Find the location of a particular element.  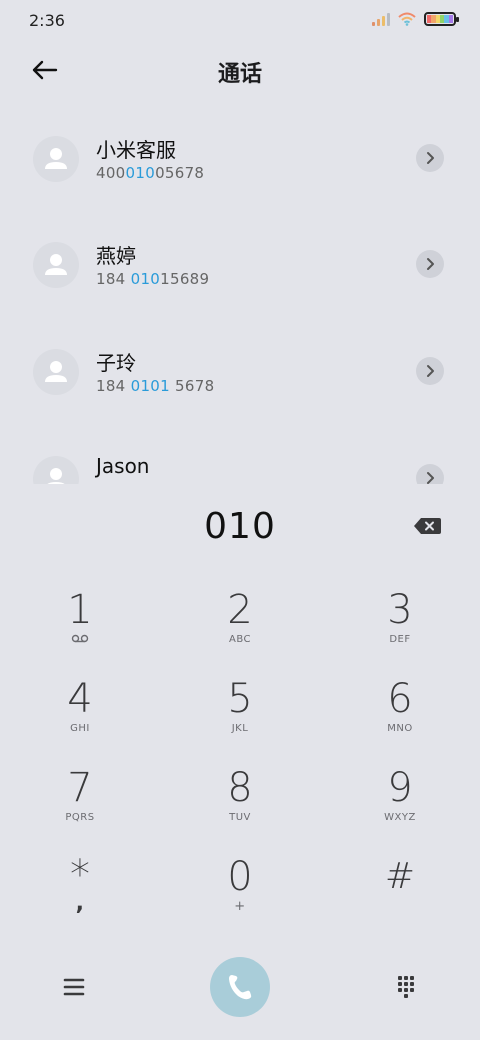

key-digit: 6 is located at coordinates (400, 699).